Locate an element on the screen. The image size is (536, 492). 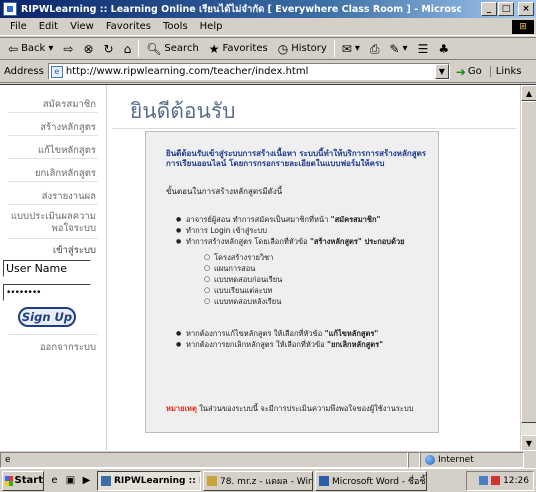
back-label: Back is located at coordinates (33, 48).